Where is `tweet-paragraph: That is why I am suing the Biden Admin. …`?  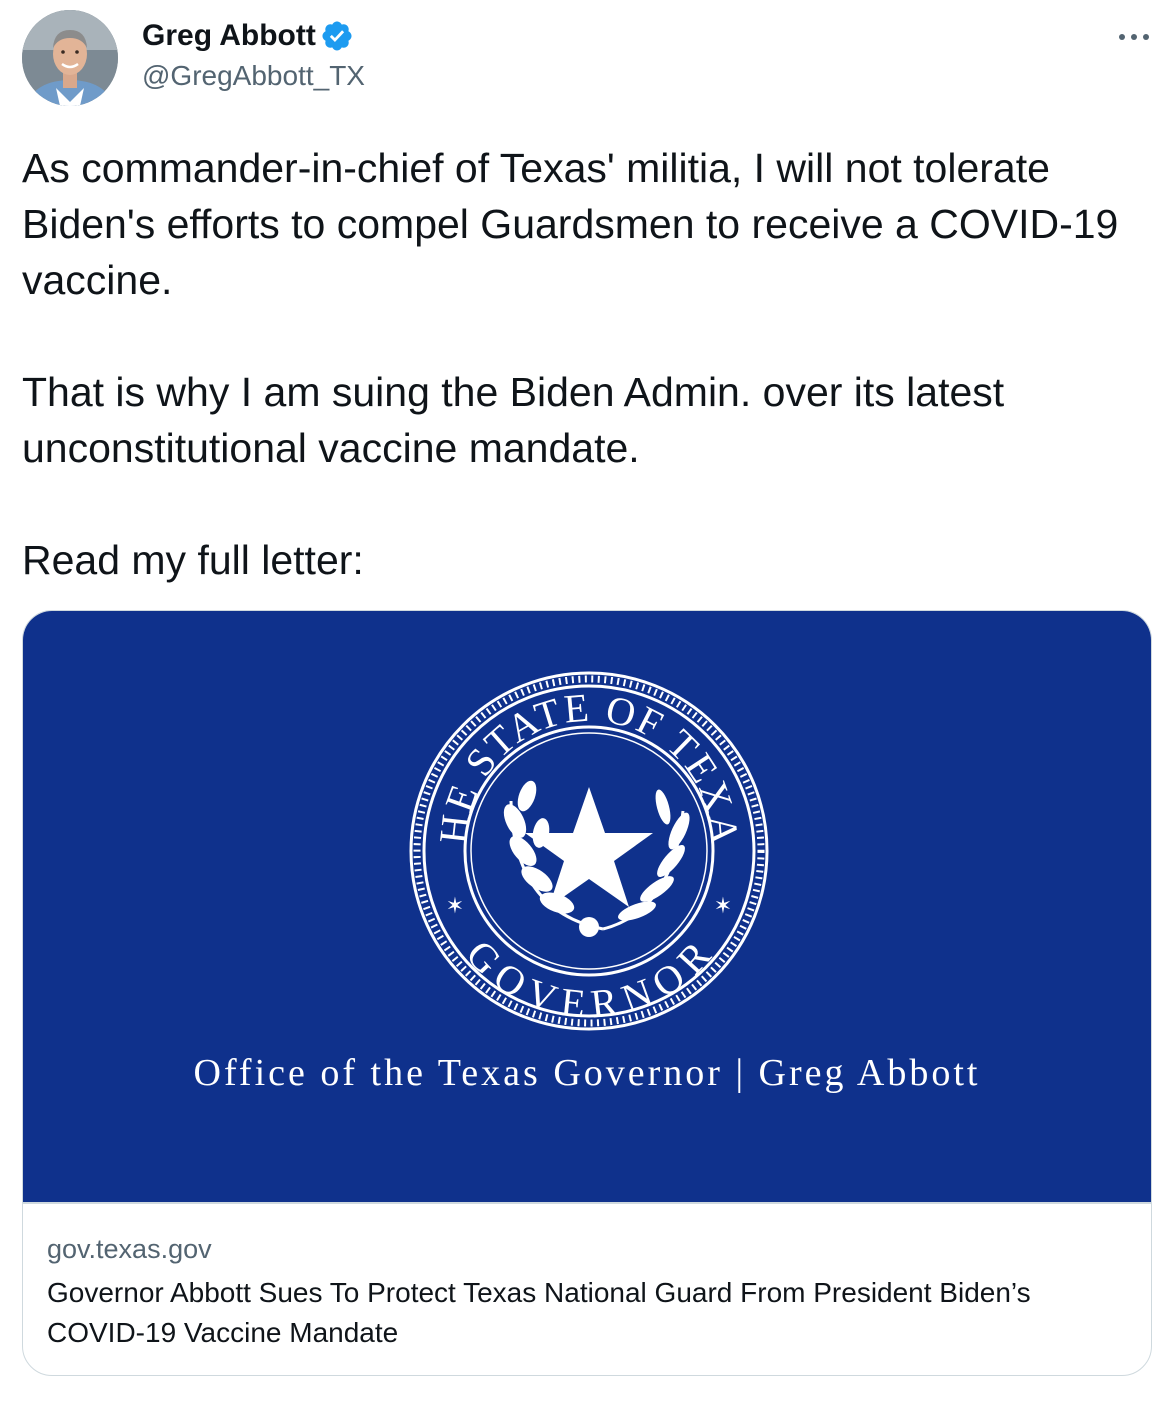
tweet-paragraph: That is why I am suing the Biden Admin. … is located at coordinates (513, 420).